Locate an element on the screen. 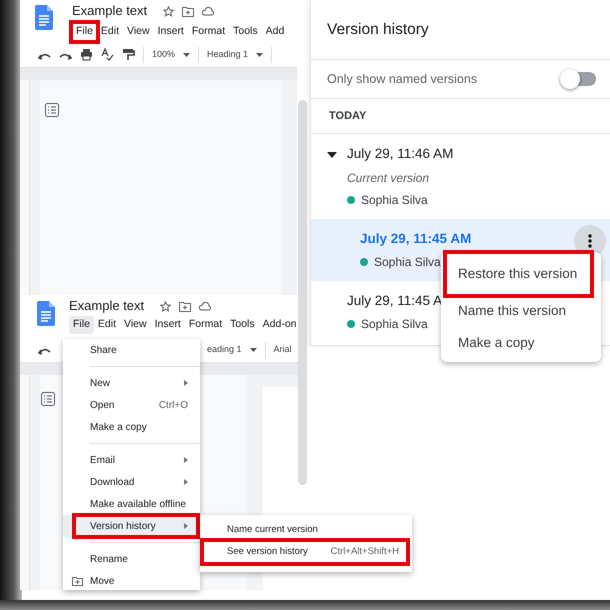 The width and height of the screenshot is (610, 610). version-time: July 29, 11:45 AM is located at coordinates (416, 239).